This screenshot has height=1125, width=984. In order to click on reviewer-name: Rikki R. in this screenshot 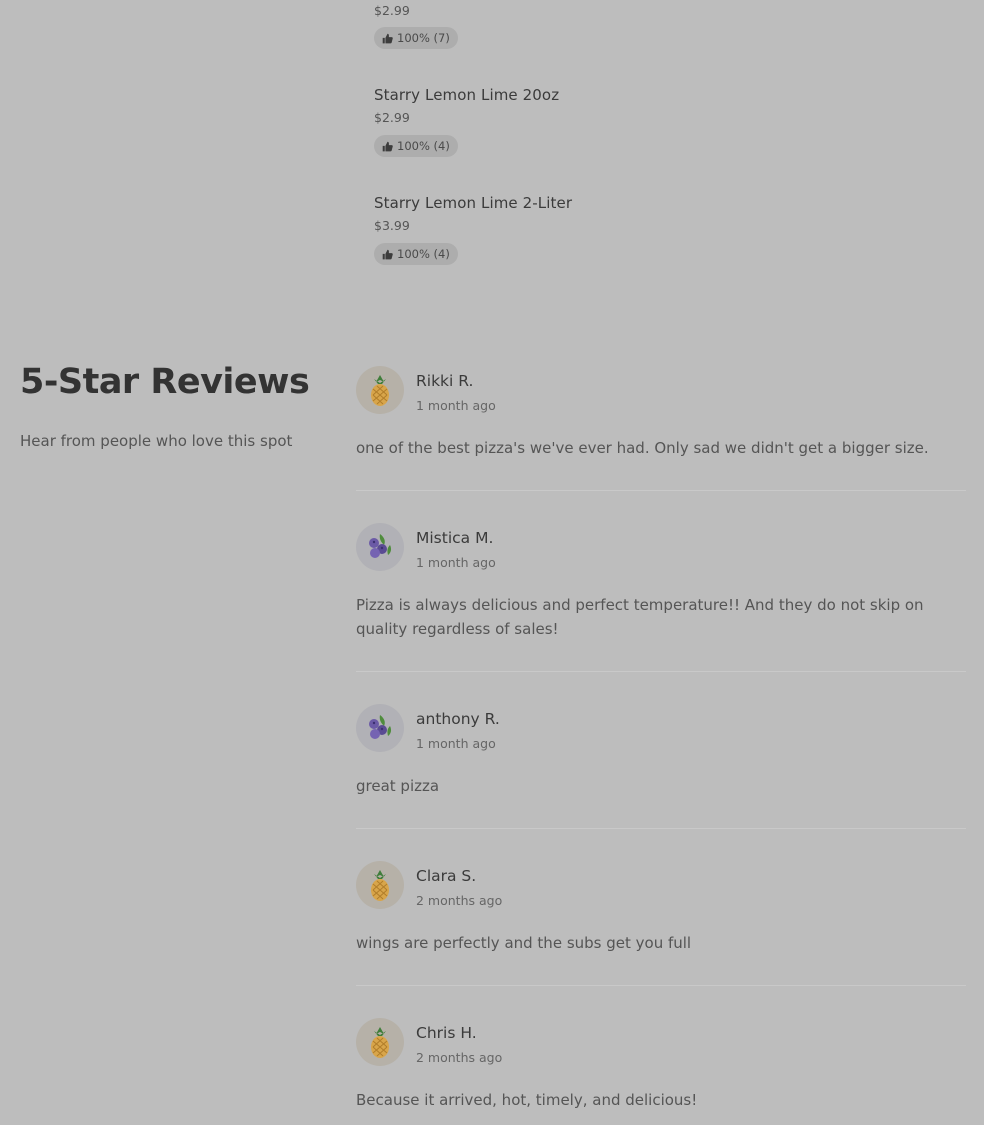, I will do `click(445, 381)`.